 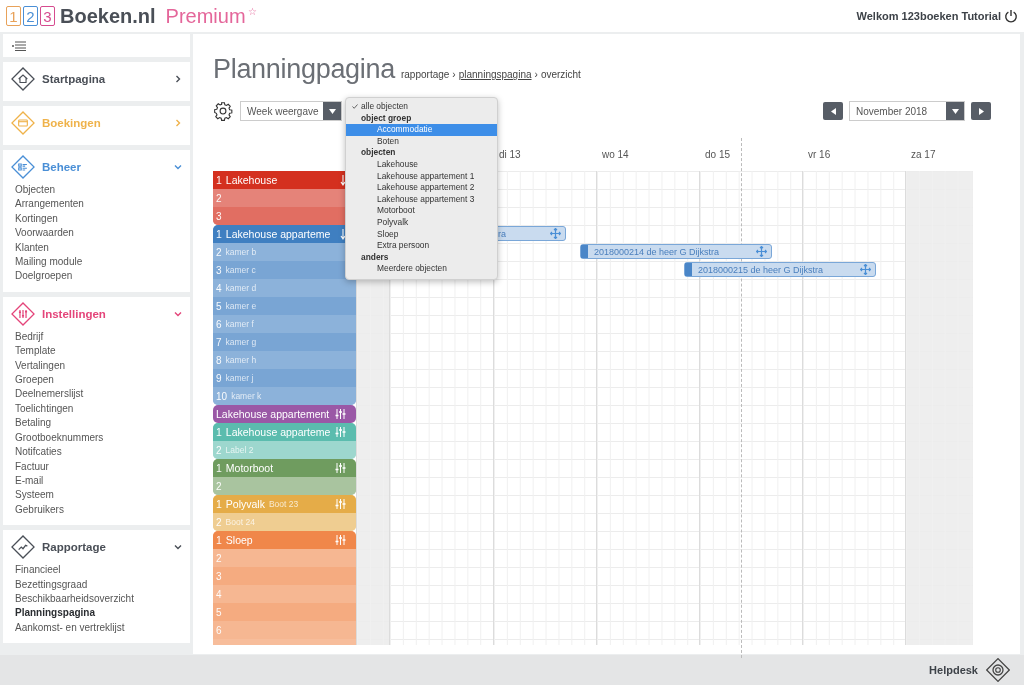 What do you see at coordinates (273, 414) in the screenshot?
I see `object-name: Lakehouse appartement` at bounding box center [273, 414].